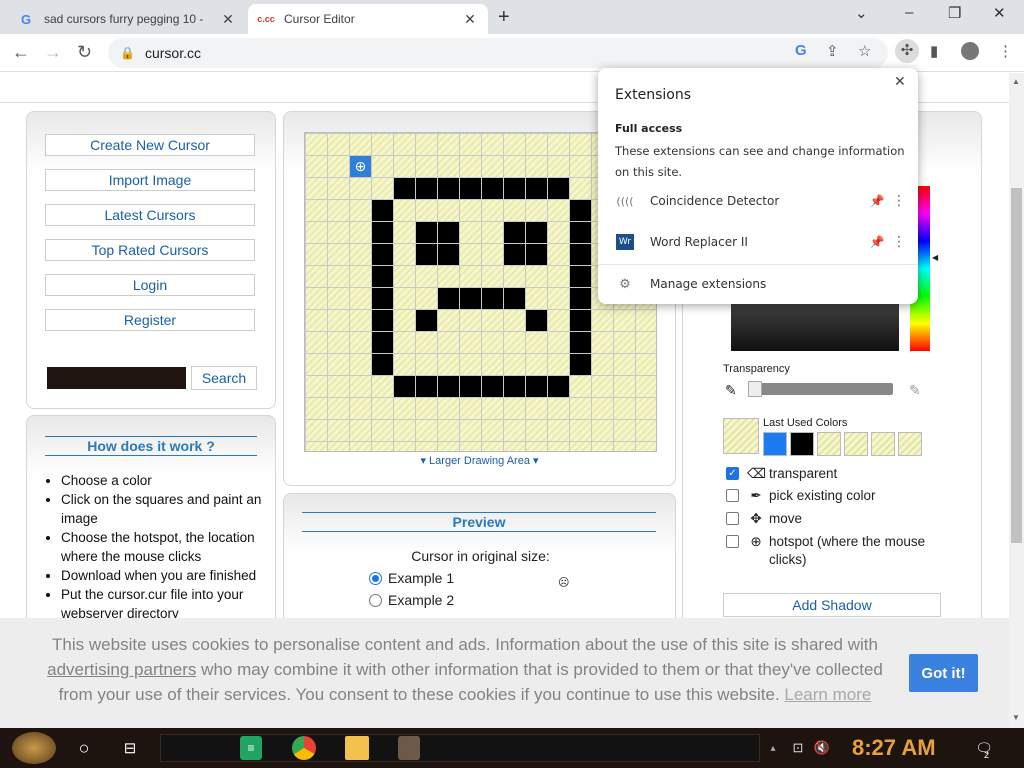  What do you see at coordinates (127, 19) in the screenshot?
I see `tab-google-search: G sad cursors furry pegging 10 - ✕` at bounding box center [127, 19].